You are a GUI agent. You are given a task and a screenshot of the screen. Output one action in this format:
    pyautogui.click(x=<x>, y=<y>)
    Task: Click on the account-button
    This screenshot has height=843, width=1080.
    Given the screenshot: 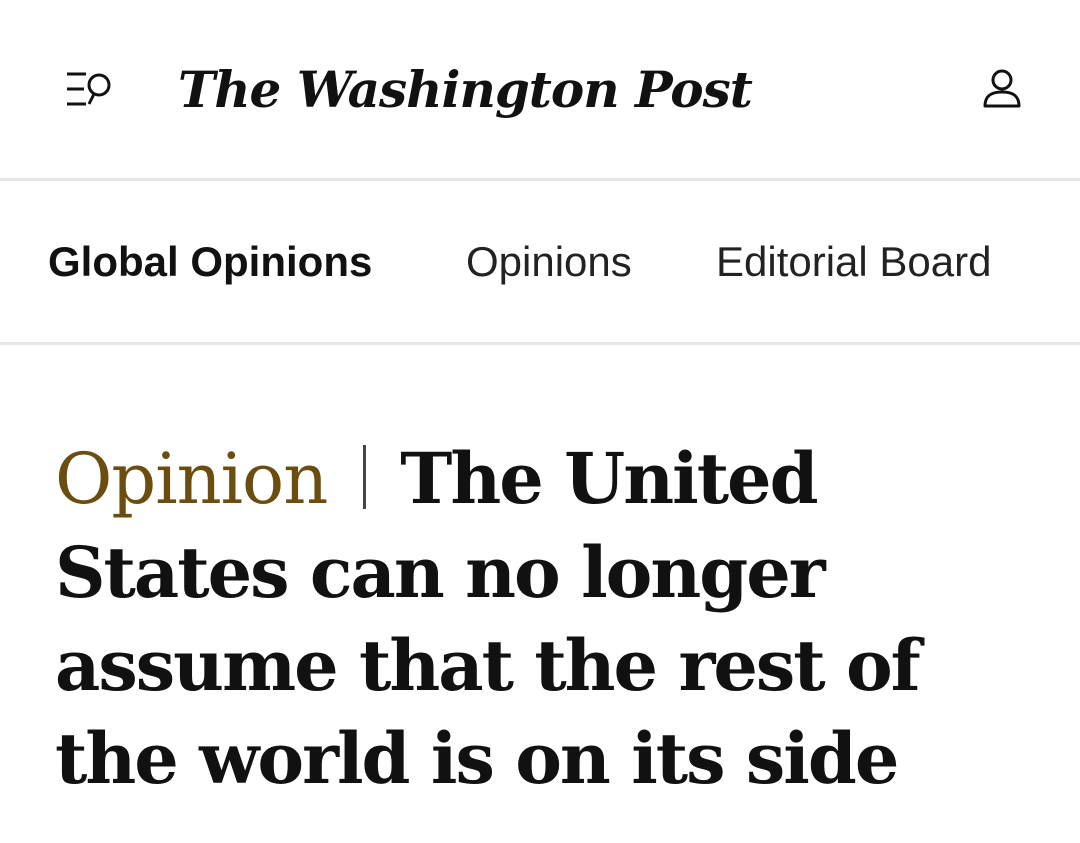 What is the action you would take?
    pyautogui.click(x=1002, y=90)
    